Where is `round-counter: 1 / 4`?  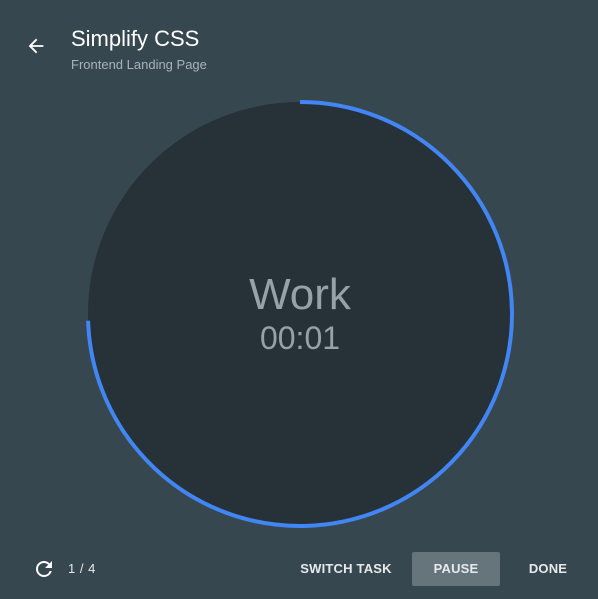
round-counter: 1 / 4 is located at coordinates (82, 568).